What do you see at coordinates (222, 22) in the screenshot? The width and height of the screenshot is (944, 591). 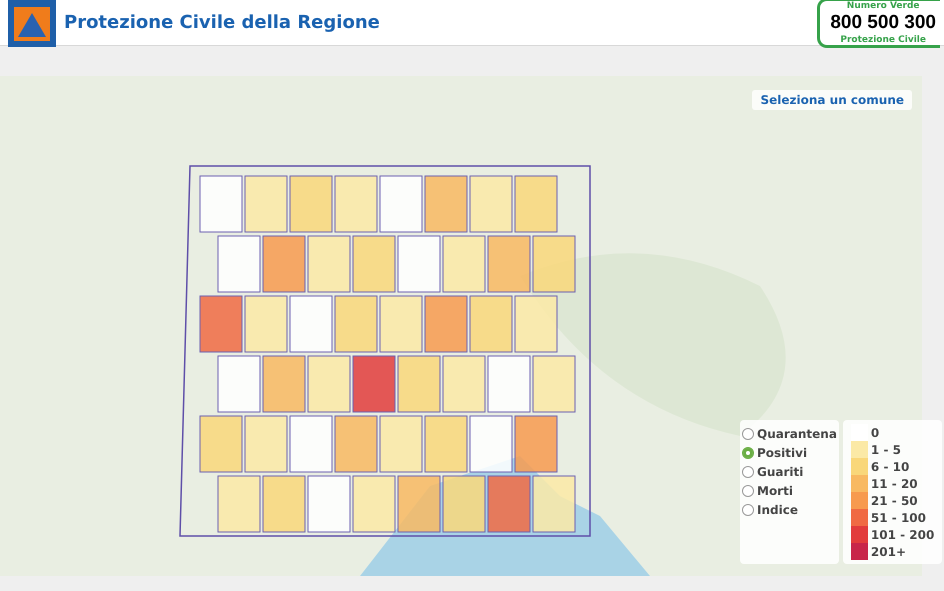 I see `page-title: Protezione Civile della Regione` at bounding box center [222, 22].